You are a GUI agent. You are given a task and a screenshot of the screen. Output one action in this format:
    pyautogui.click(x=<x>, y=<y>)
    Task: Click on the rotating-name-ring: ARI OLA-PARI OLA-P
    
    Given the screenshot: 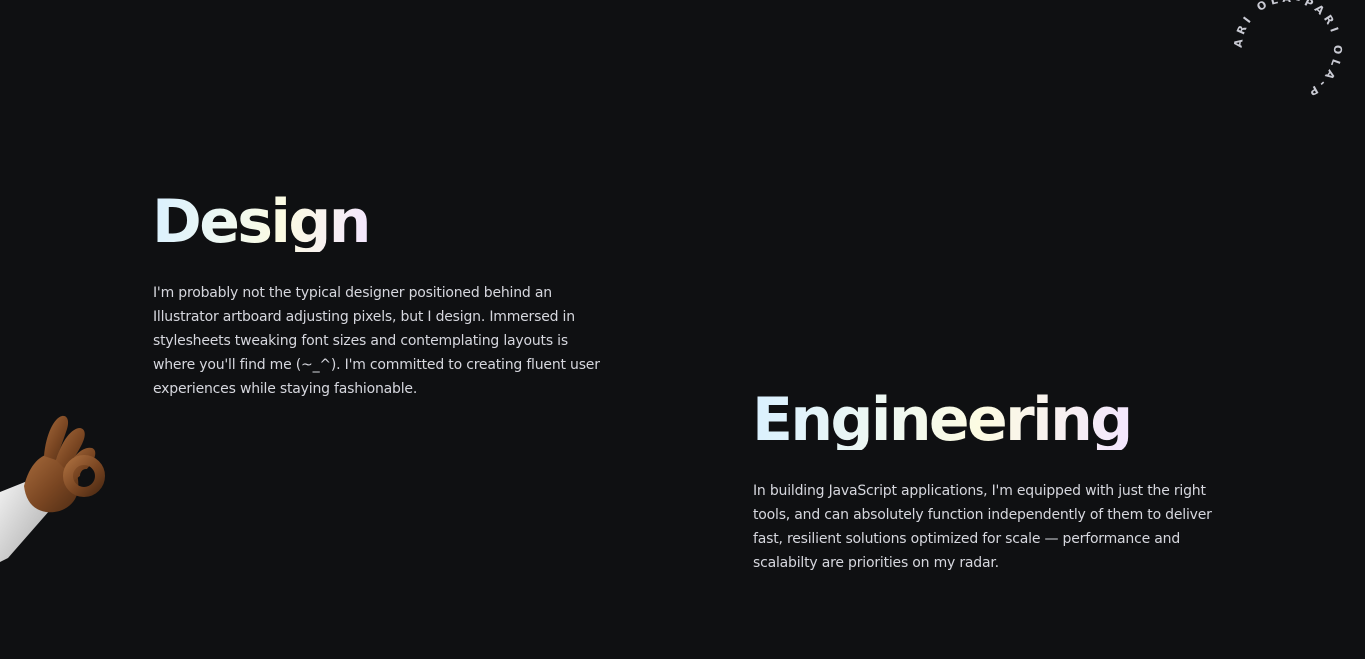 What is the action you would take?
    pyautogui.click(x=1288, y=50)
    